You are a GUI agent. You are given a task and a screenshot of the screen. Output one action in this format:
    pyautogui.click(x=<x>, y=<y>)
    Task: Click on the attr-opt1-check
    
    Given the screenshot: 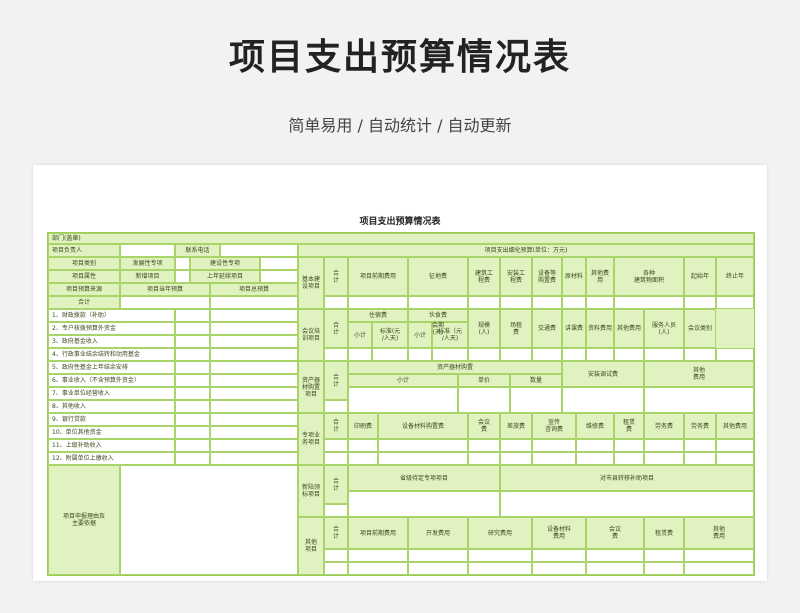 What is the action you would take?
    pyautogui.click(x=182, y=276)
    